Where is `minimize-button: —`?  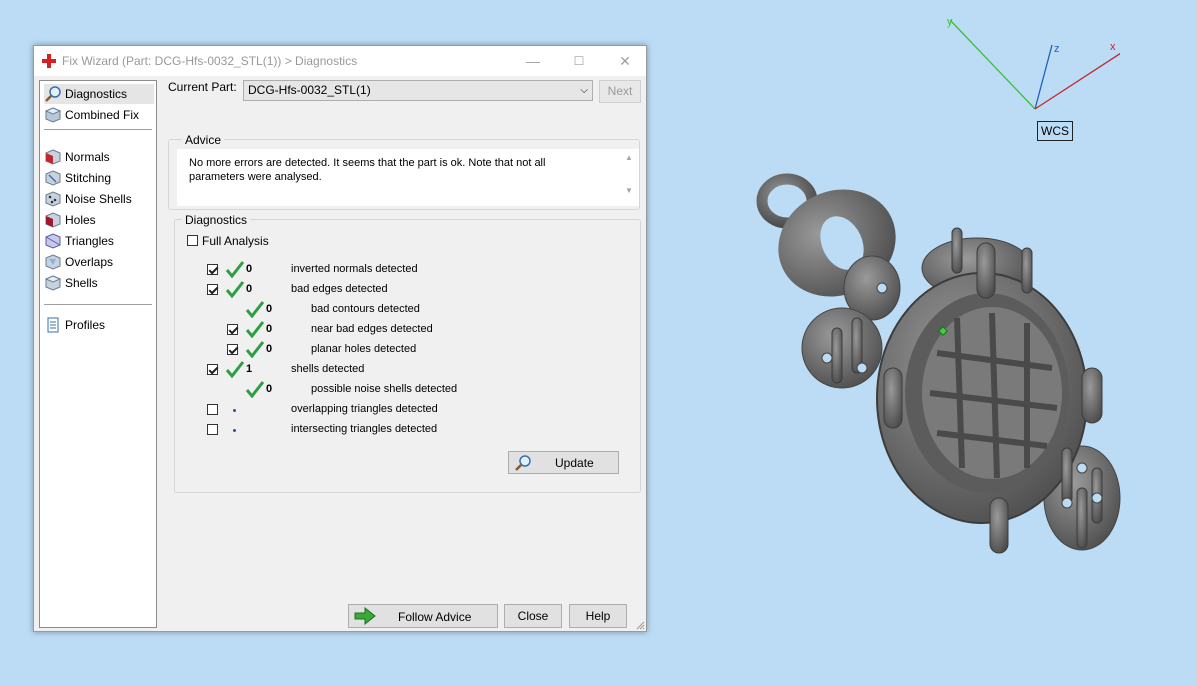
minimize-button: — is located at coordinates (533, 61).